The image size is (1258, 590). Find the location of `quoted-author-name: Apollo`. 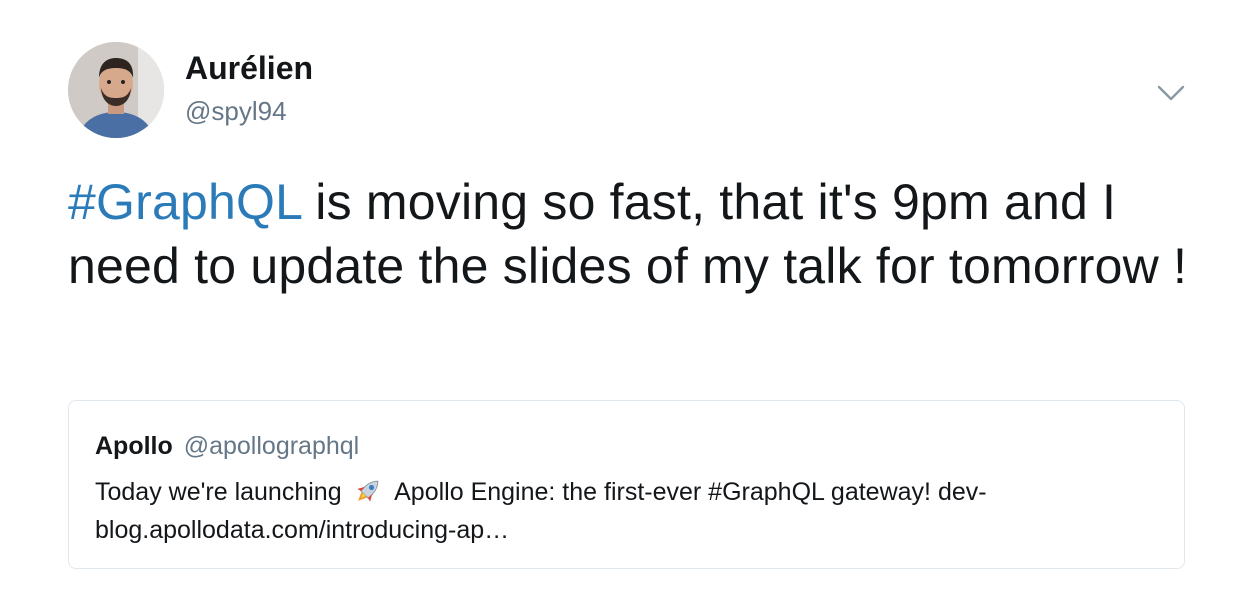

quoted-author-name: Apollo is located at coordinates (134, 446).